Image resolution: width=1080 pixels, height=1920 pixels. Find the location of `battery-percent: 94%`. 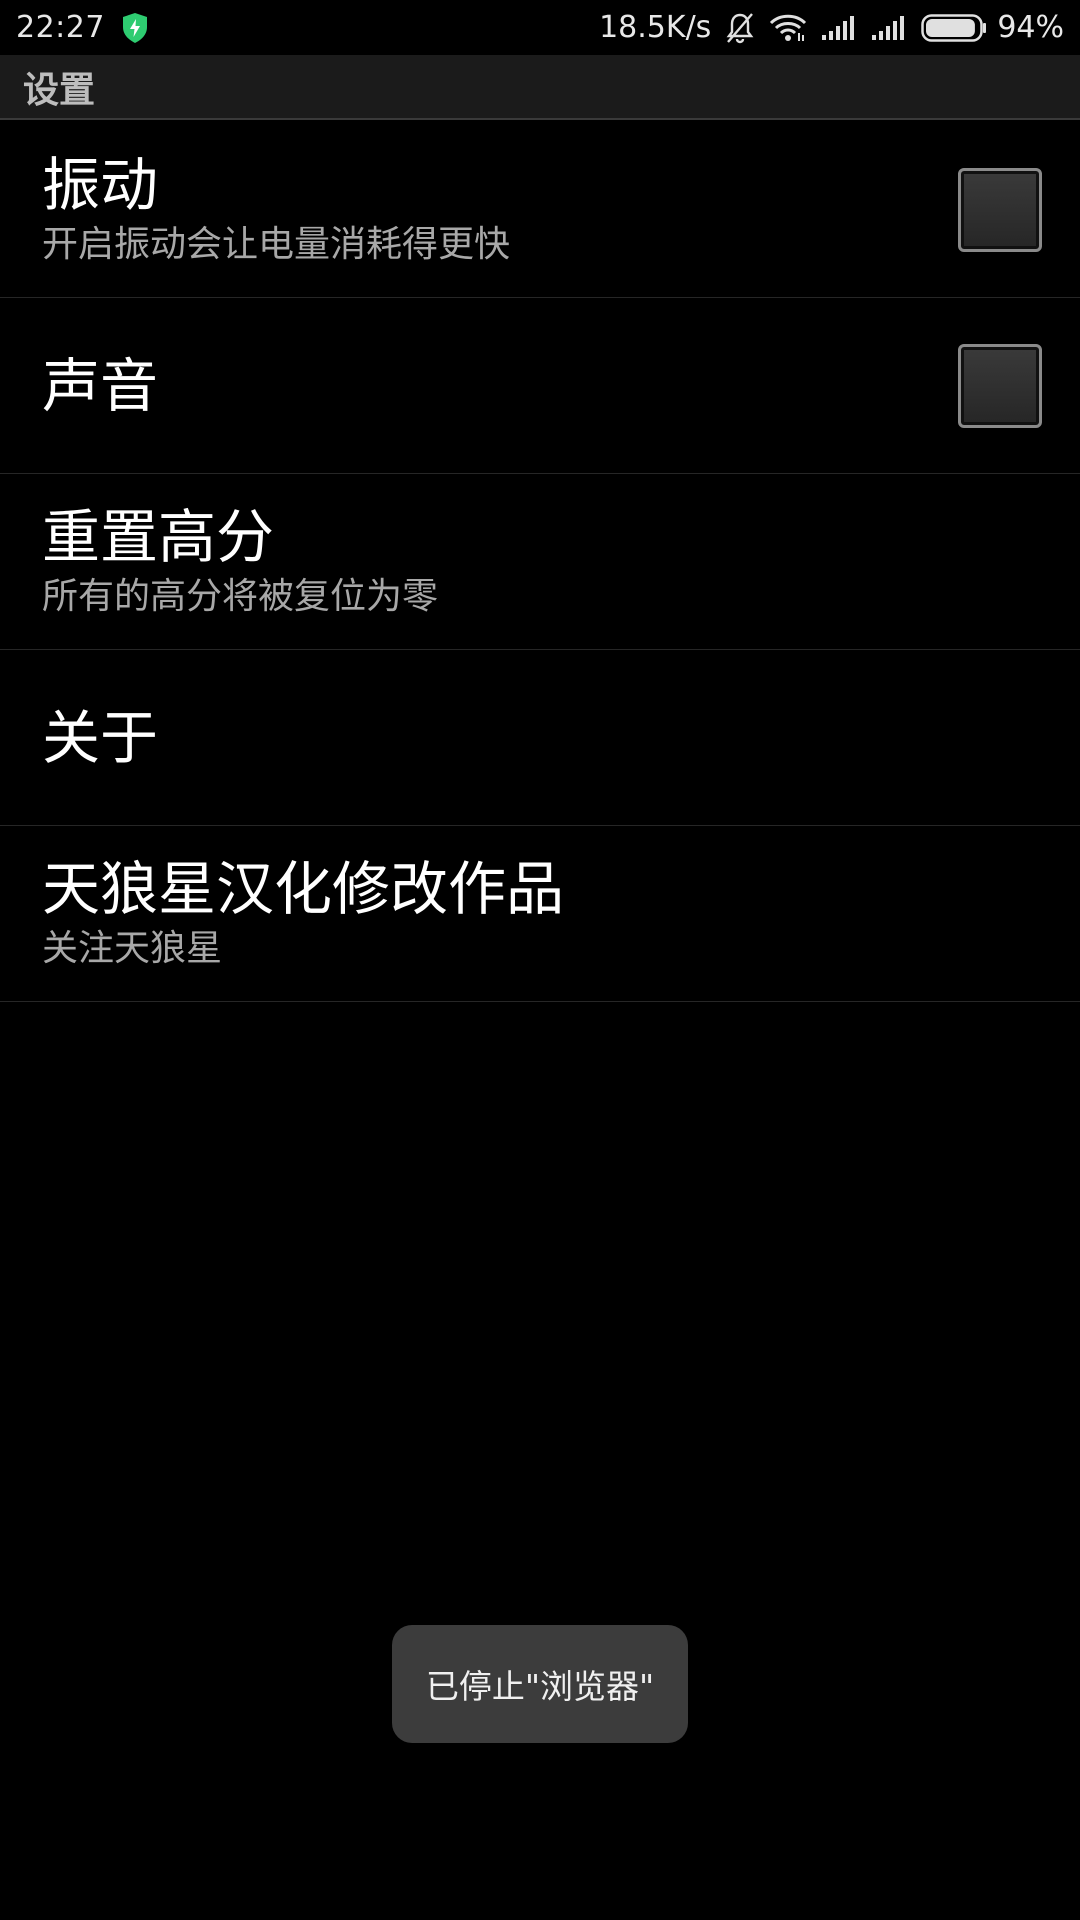

battery-percent: 94% is located at coordinates (1030, 27).